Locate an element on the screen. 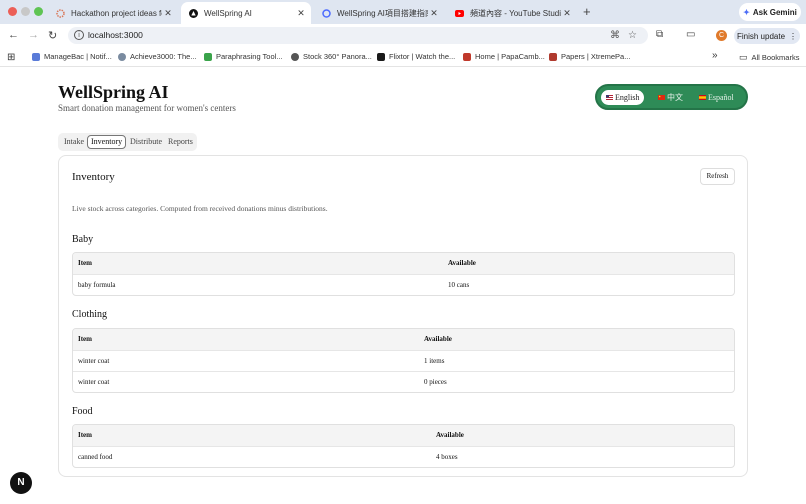 This screenshot has height=504, width=806. tab-distribute: Distribute is located at coordinates (146, 142).